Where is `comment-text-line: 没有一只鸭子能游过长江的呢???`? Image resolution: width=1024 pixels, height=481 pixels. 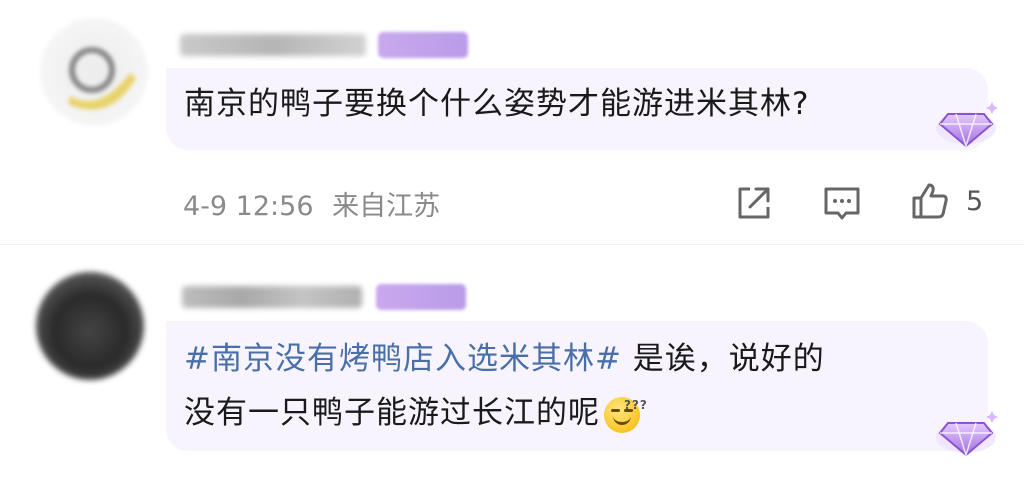
comment-text-line: 没有一只鸭子能游过长江的呢??? is located at coordinates (415, 413).